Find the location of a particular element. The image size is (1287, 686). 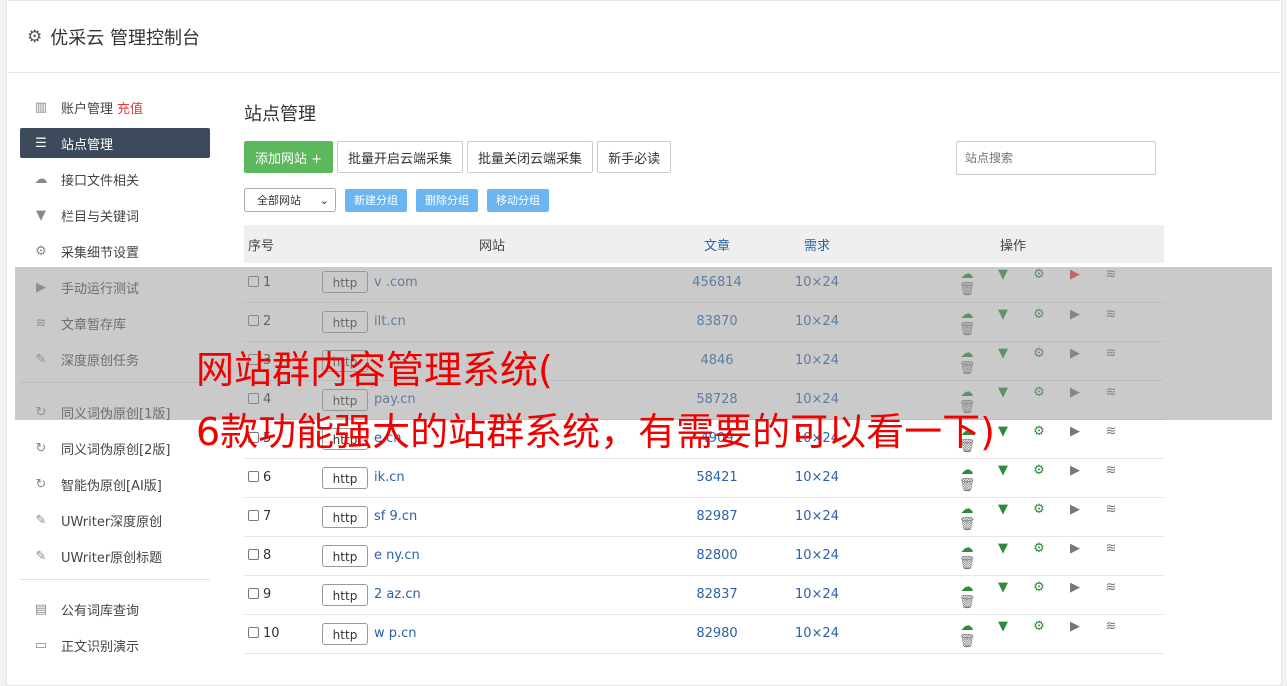

row-no-cell: 9 is located at coordinates (283, 594).